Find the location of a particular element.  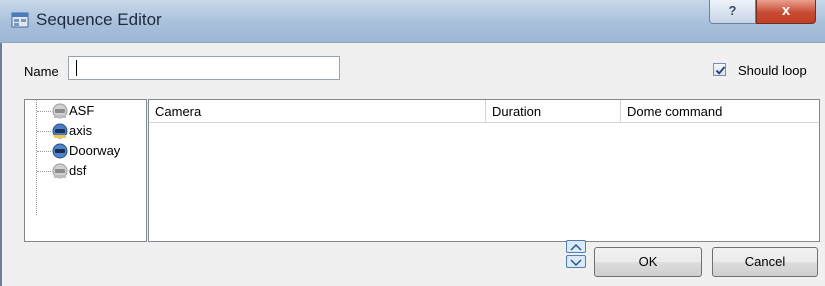

move-up-button is located at coordinates (576, 246).